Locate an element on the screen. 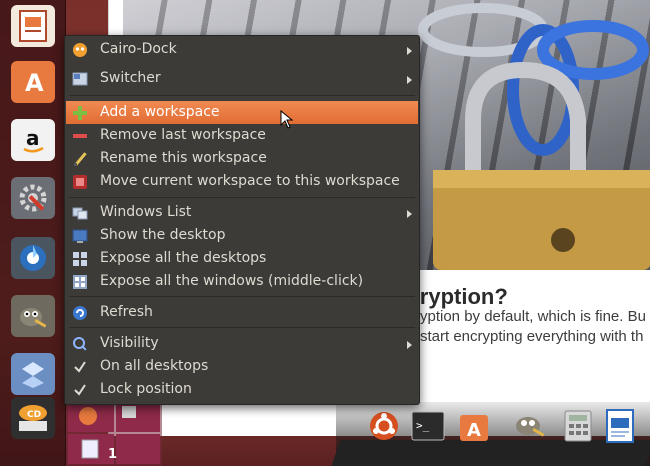 The width and height of the screenshot is (650, 466). cairo-dock-icon: CD is located at coordinates (33, 418).